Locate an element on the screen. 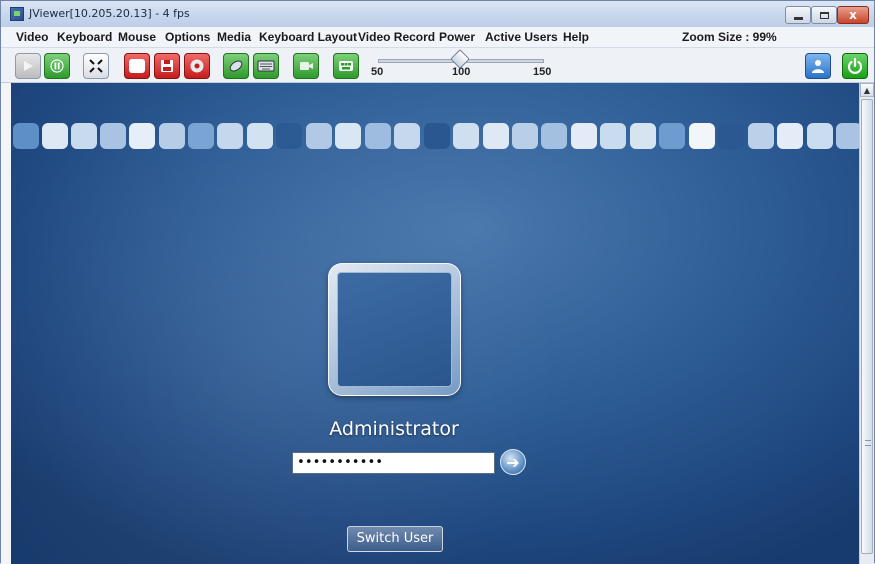 The image size is (875, 564). username-label: Administrator is located at coordinates (394, 429).